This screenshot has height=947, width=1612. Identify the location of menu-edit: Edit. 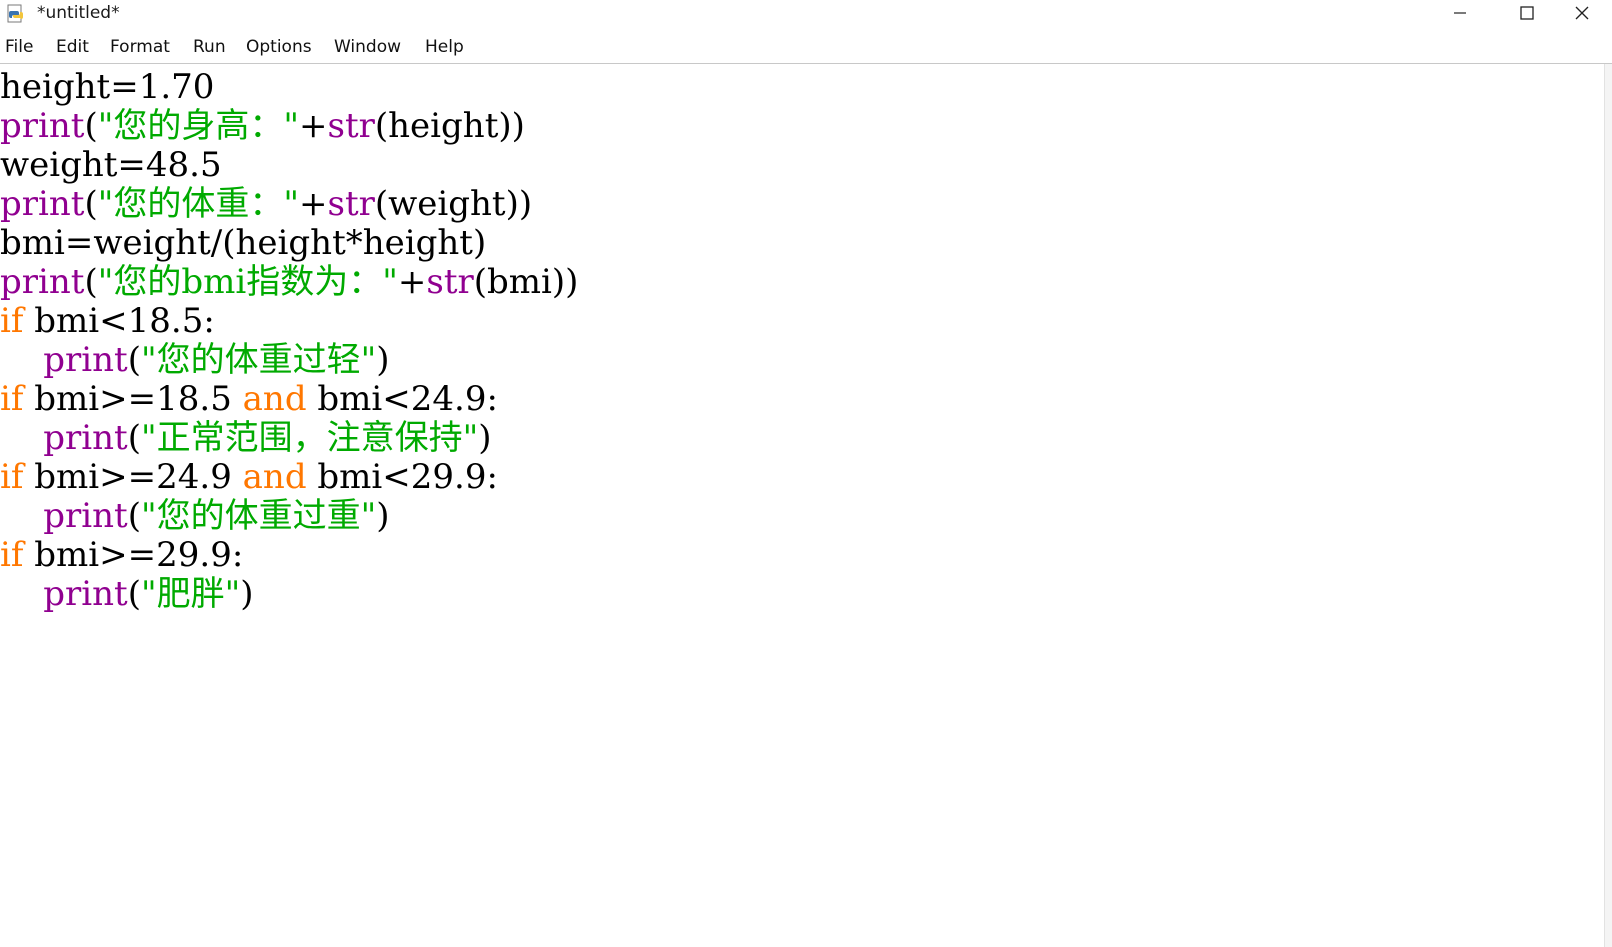
(72, 47).